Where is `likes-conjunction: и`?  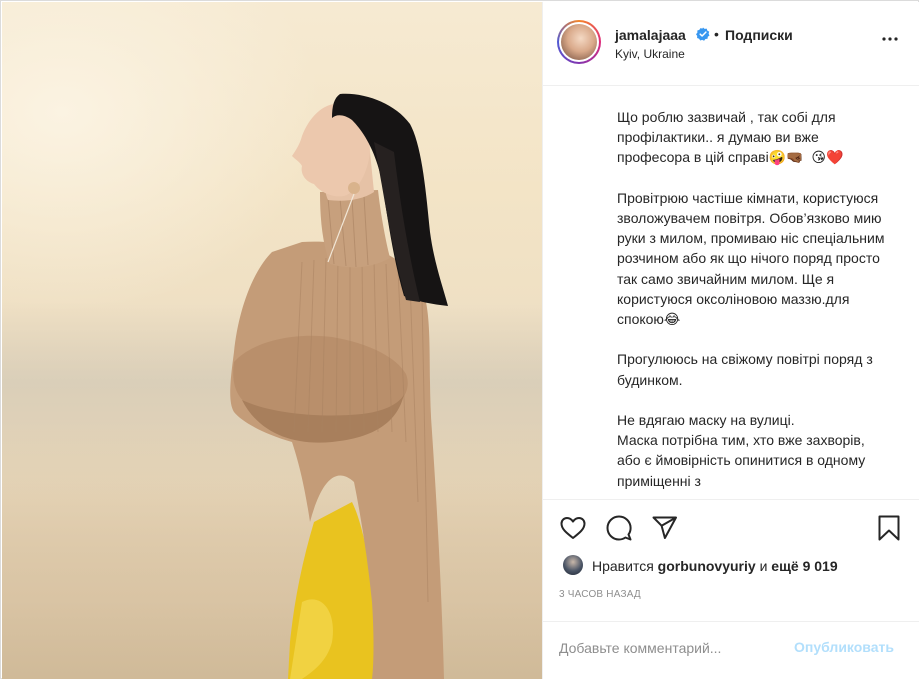 likes-conjunction: и is located at coordinates (763, 566).